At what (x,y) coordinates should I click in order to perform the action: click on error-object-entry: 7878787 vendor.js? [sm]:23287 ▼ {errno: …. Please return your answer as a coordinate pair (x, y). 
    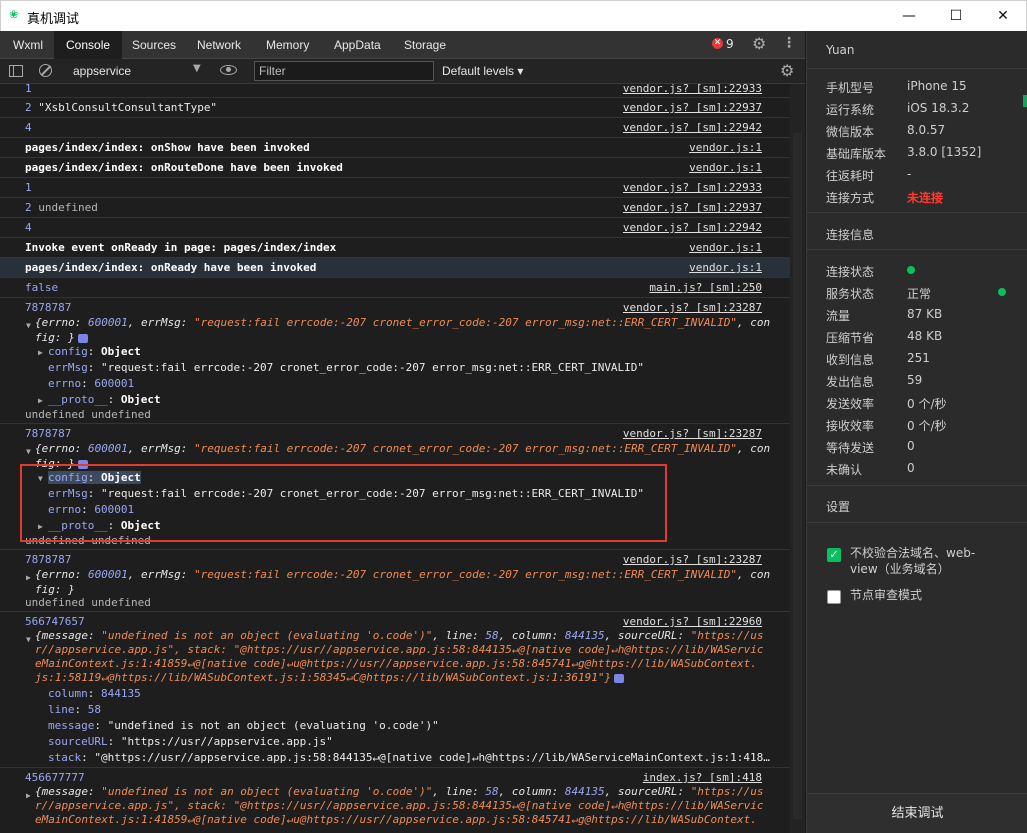
    Looking at the image, I should click on (395, 361).